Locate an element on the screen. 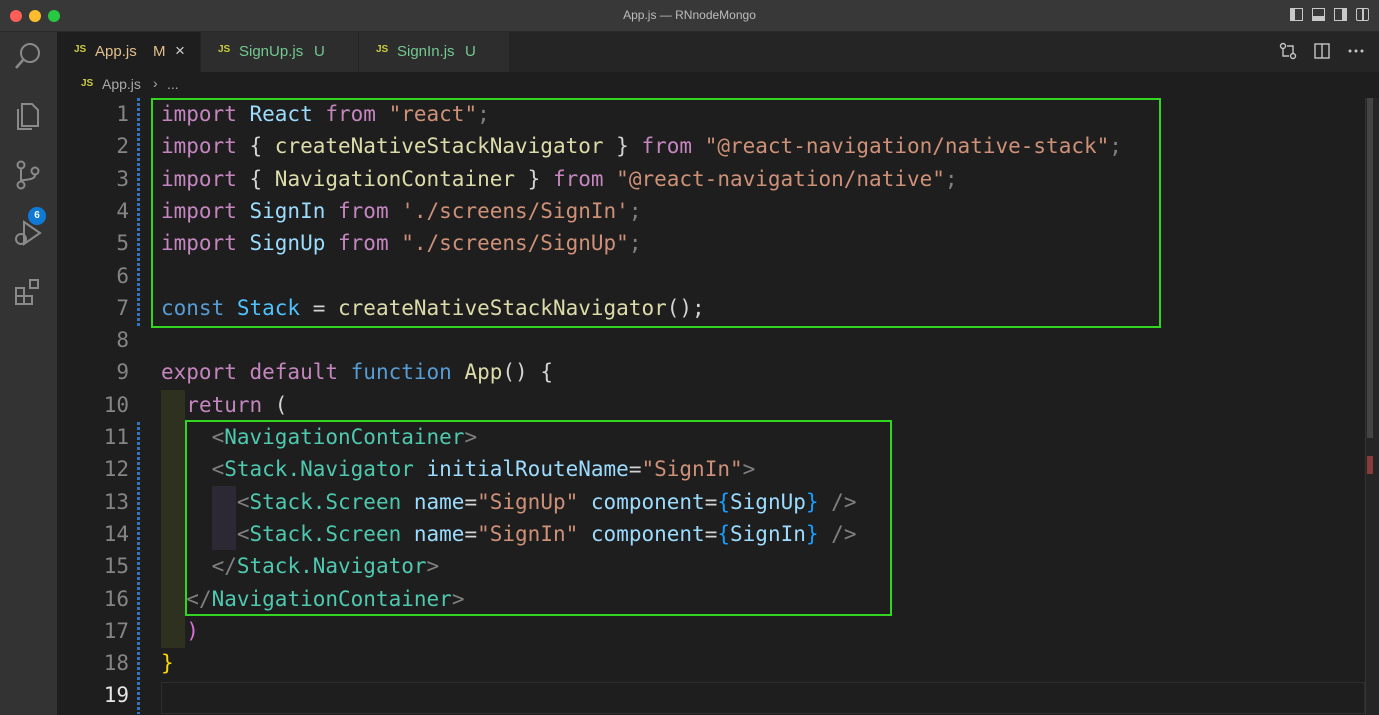 The width and height of the screenshot is (1379, 715). activity-bar: 6 is located at coordinates (28, 373).